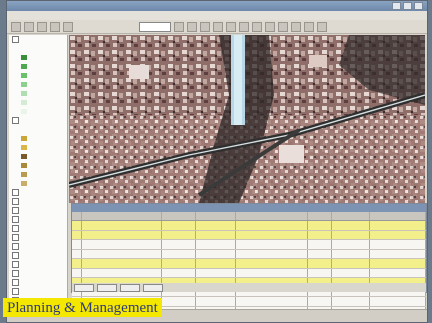  What do you see at coordinates (155, 26) in the screenshot?
I see `map-scale-field` at bounding box center [155, 26].